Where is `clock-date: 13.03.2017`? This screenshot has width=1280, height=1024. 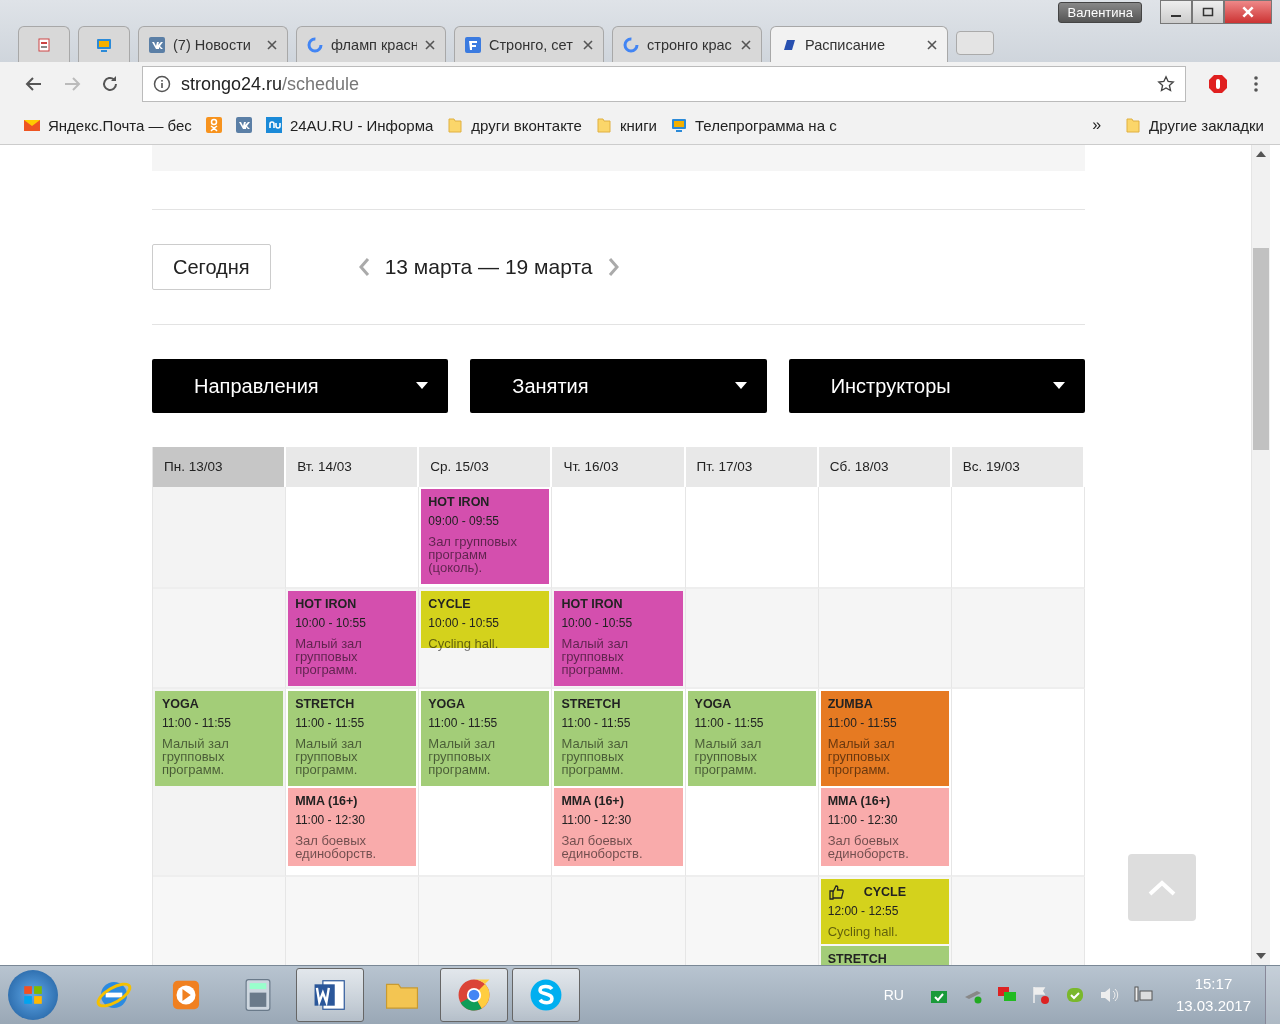
clock-date: 13.03.2017 is located at coordinates (1213, 1006).